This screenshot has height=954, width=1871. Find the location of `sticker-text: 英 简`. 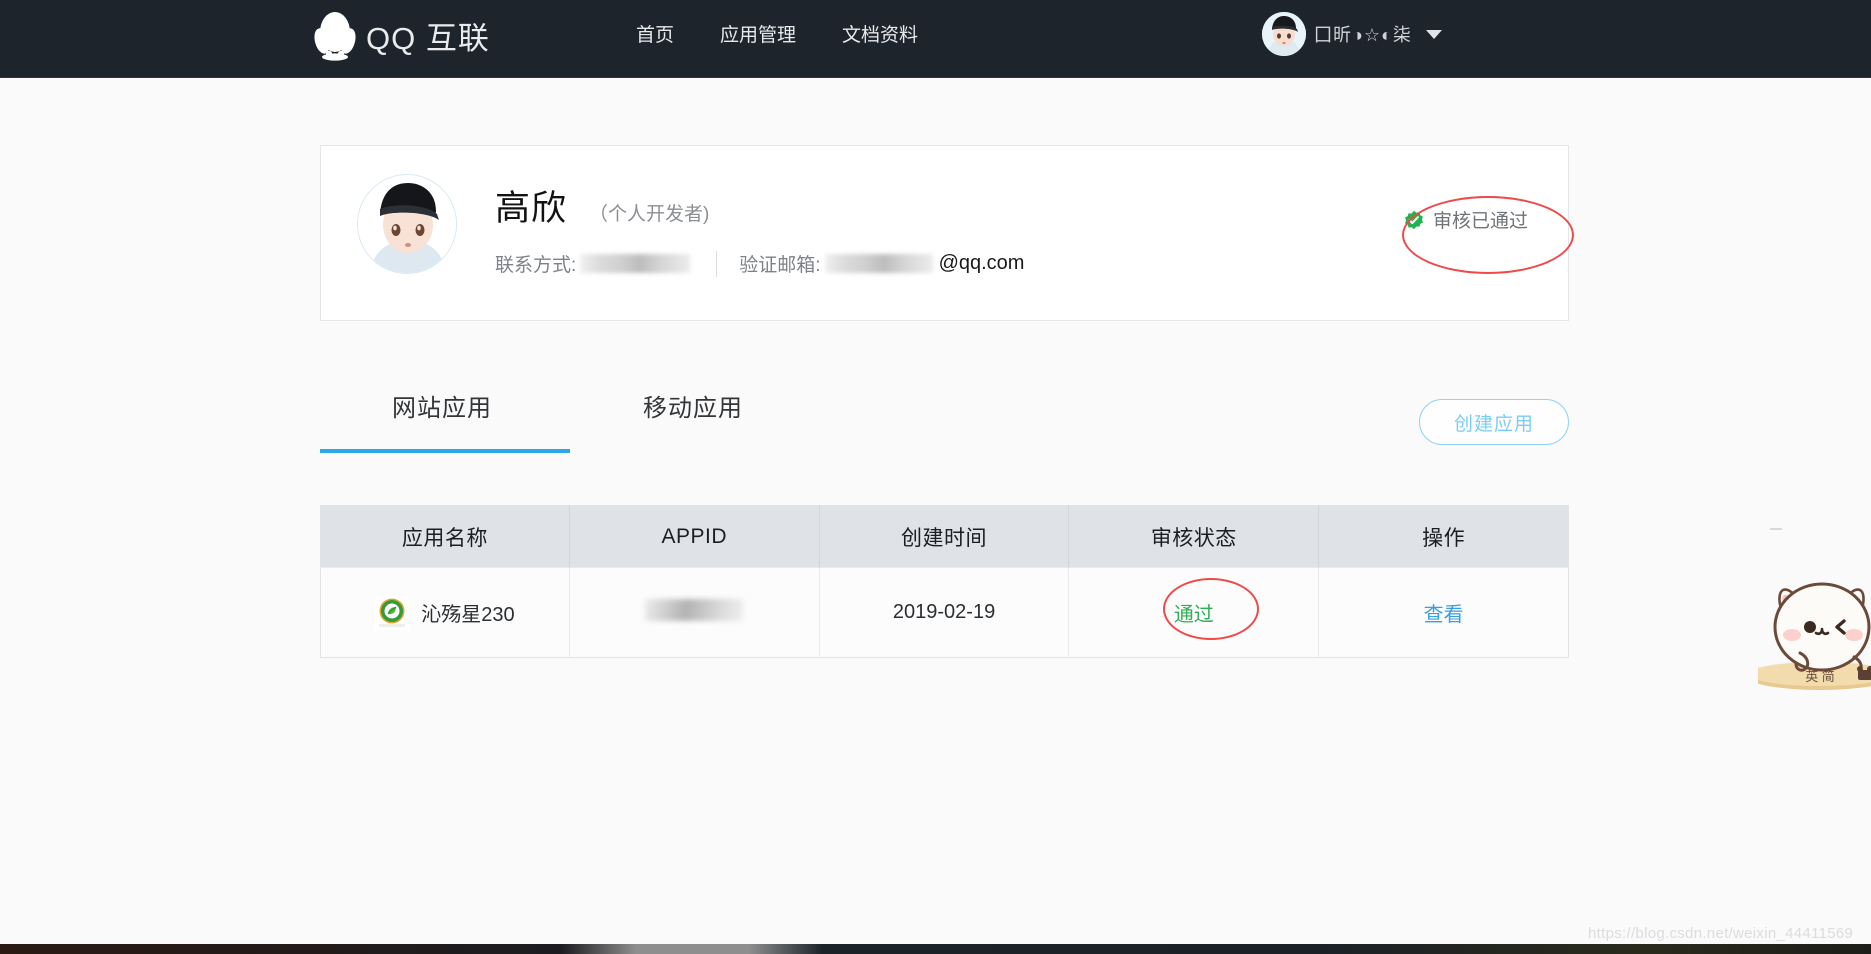

sticker-text: 英 简 is located at coordinates (1820, 676).